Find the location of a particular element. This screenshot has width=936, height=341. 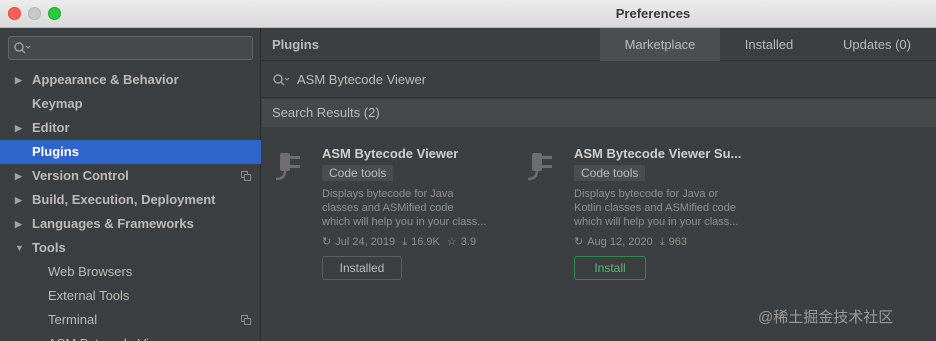

settings-search-input is located at coordinates (140, 48).